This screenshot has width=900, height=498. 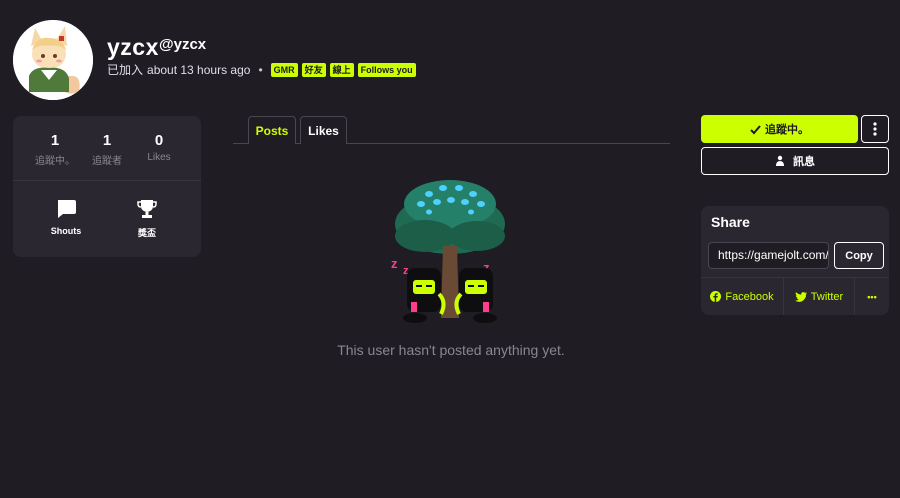 I want to click on facebook-label: Facebook, so click(x=749, y=296).